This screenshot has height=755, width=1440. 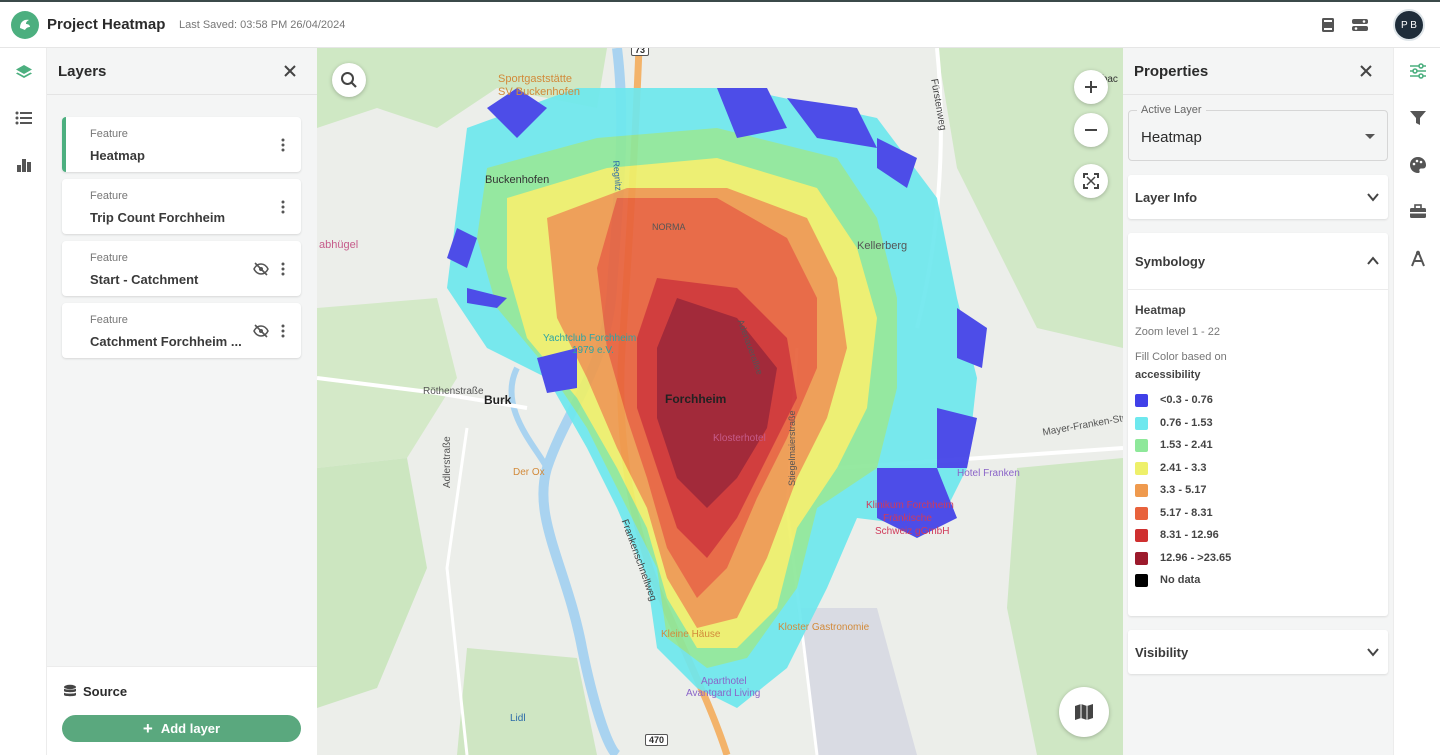 I want to click on layer-item-start-catchment: Feature Start - Catchment, so click(x=181, y=268).